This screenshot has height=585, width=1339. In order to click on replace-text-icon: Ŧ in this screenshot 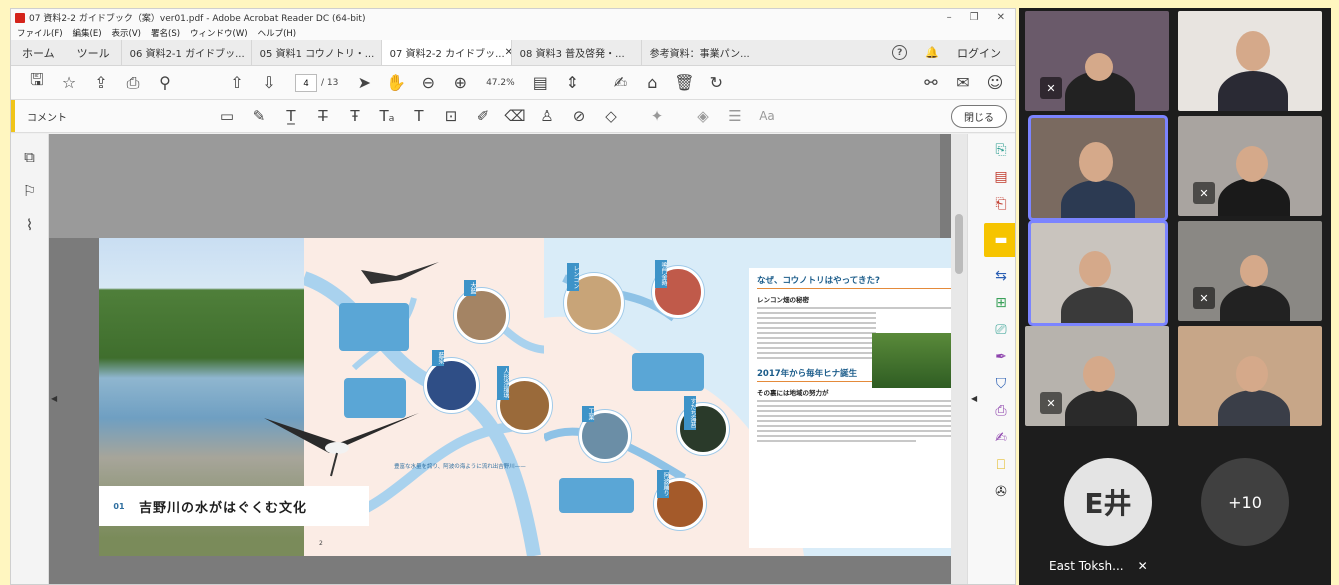, I will do `click(355, 116)`.